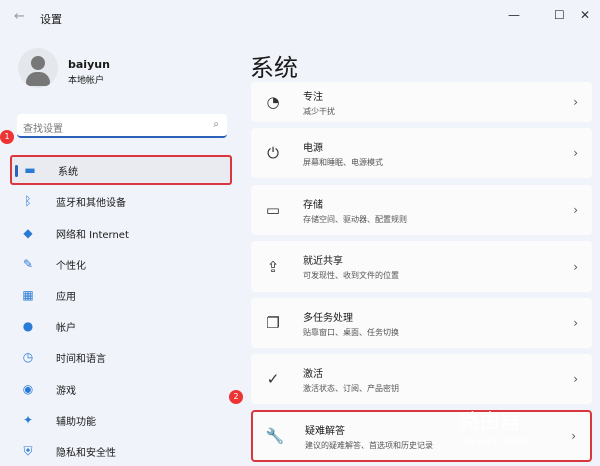 This screenshot has height=466, width=600. What do you see at coordinates (30, 170) in the screenshot?
I see `sidebar-icon: ▬` at bounding box center [30, 170].